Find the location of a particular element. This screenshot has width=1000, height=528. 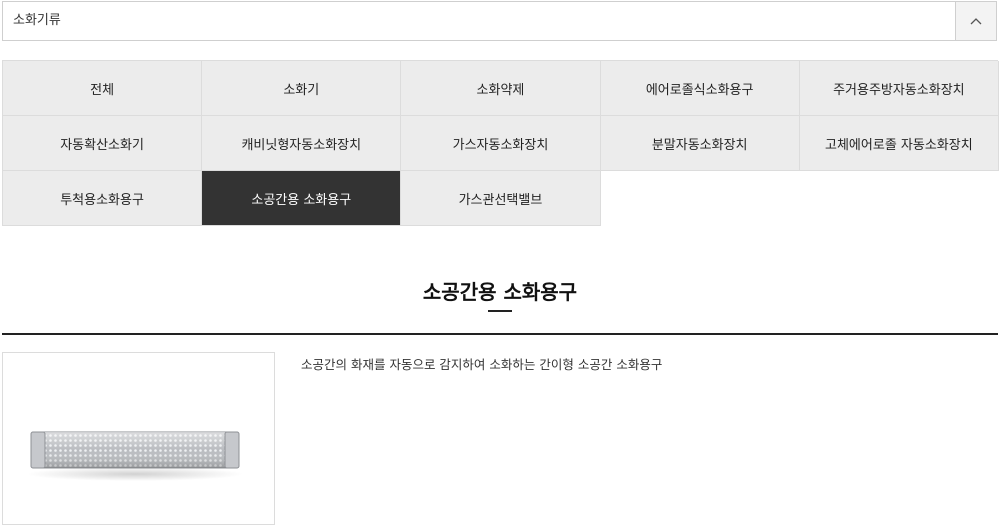

category-item: 고체에어로졸 자동소화장치 is located at coordinates (899, 143).